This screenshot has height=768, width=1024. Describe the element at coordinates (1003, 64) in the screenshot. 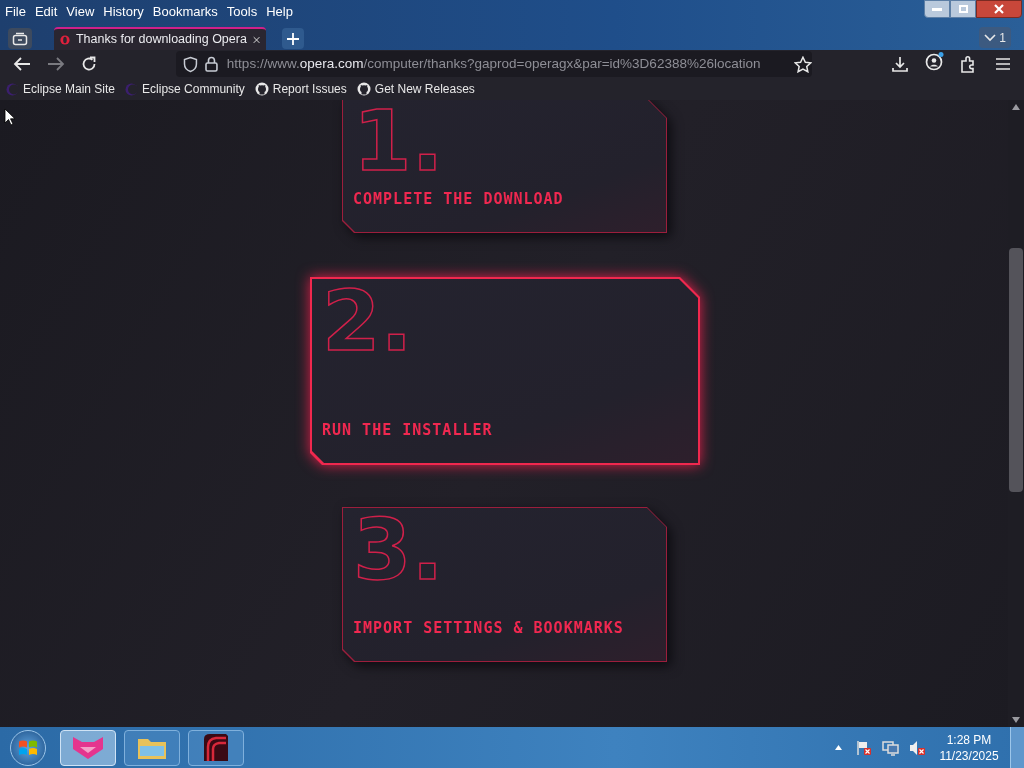

I see `menu-icon` at that location.